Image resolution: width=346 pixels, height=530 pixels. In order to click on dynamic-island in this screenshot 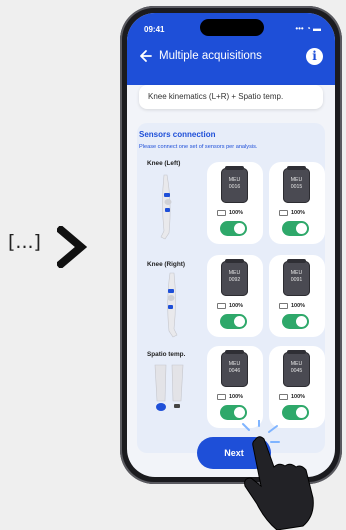, I will do `click(232, 27)`.